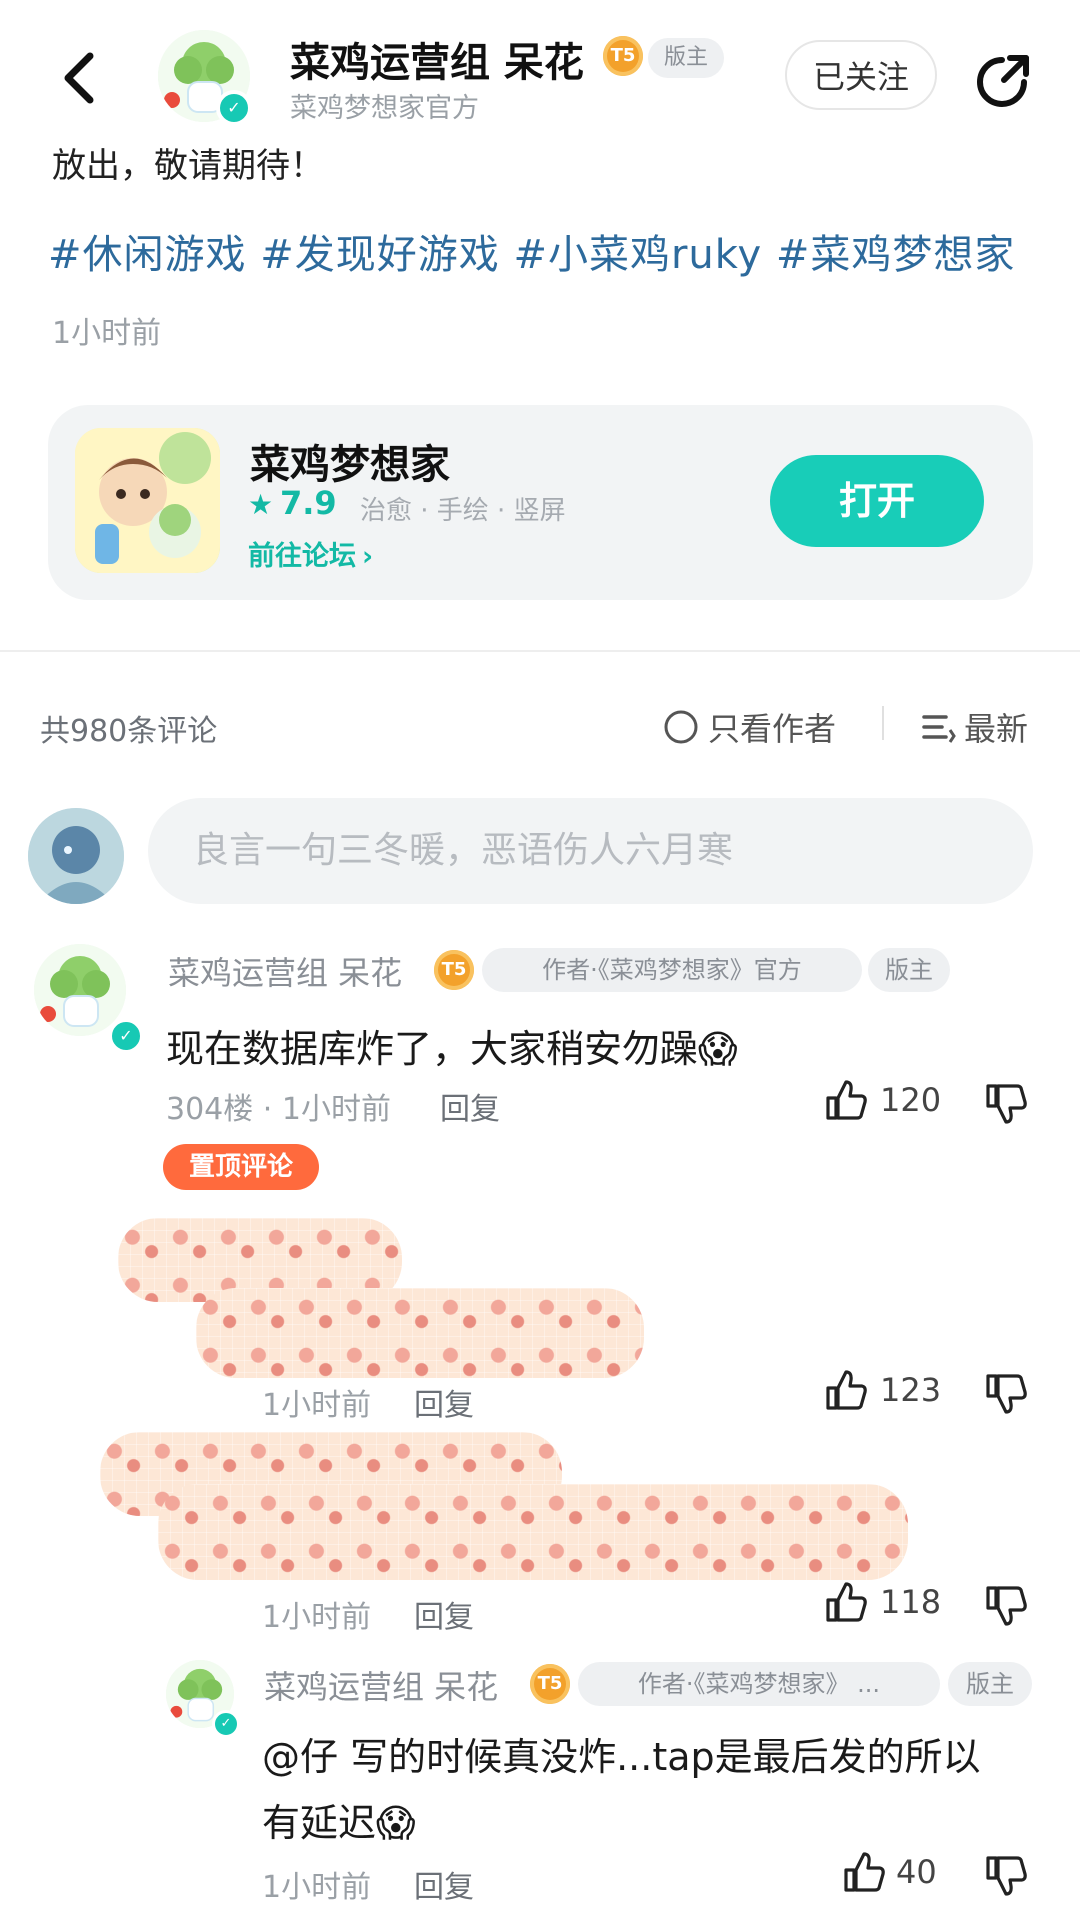  Describe the element at coordinates (672, 970) in the screenshot. I see `author-tag: 作者·《菜鸡梦想家》官方` at that location.